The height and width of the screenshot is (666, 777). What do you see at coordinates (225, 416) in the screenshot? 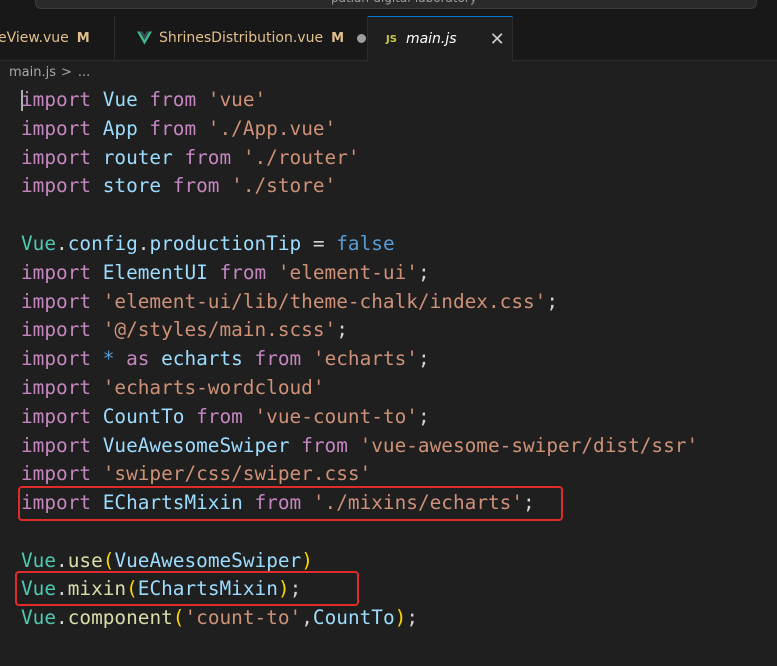
I see `code-line-12: import CountTo from 'vue-count-to';` at bounding box center [225, 416].